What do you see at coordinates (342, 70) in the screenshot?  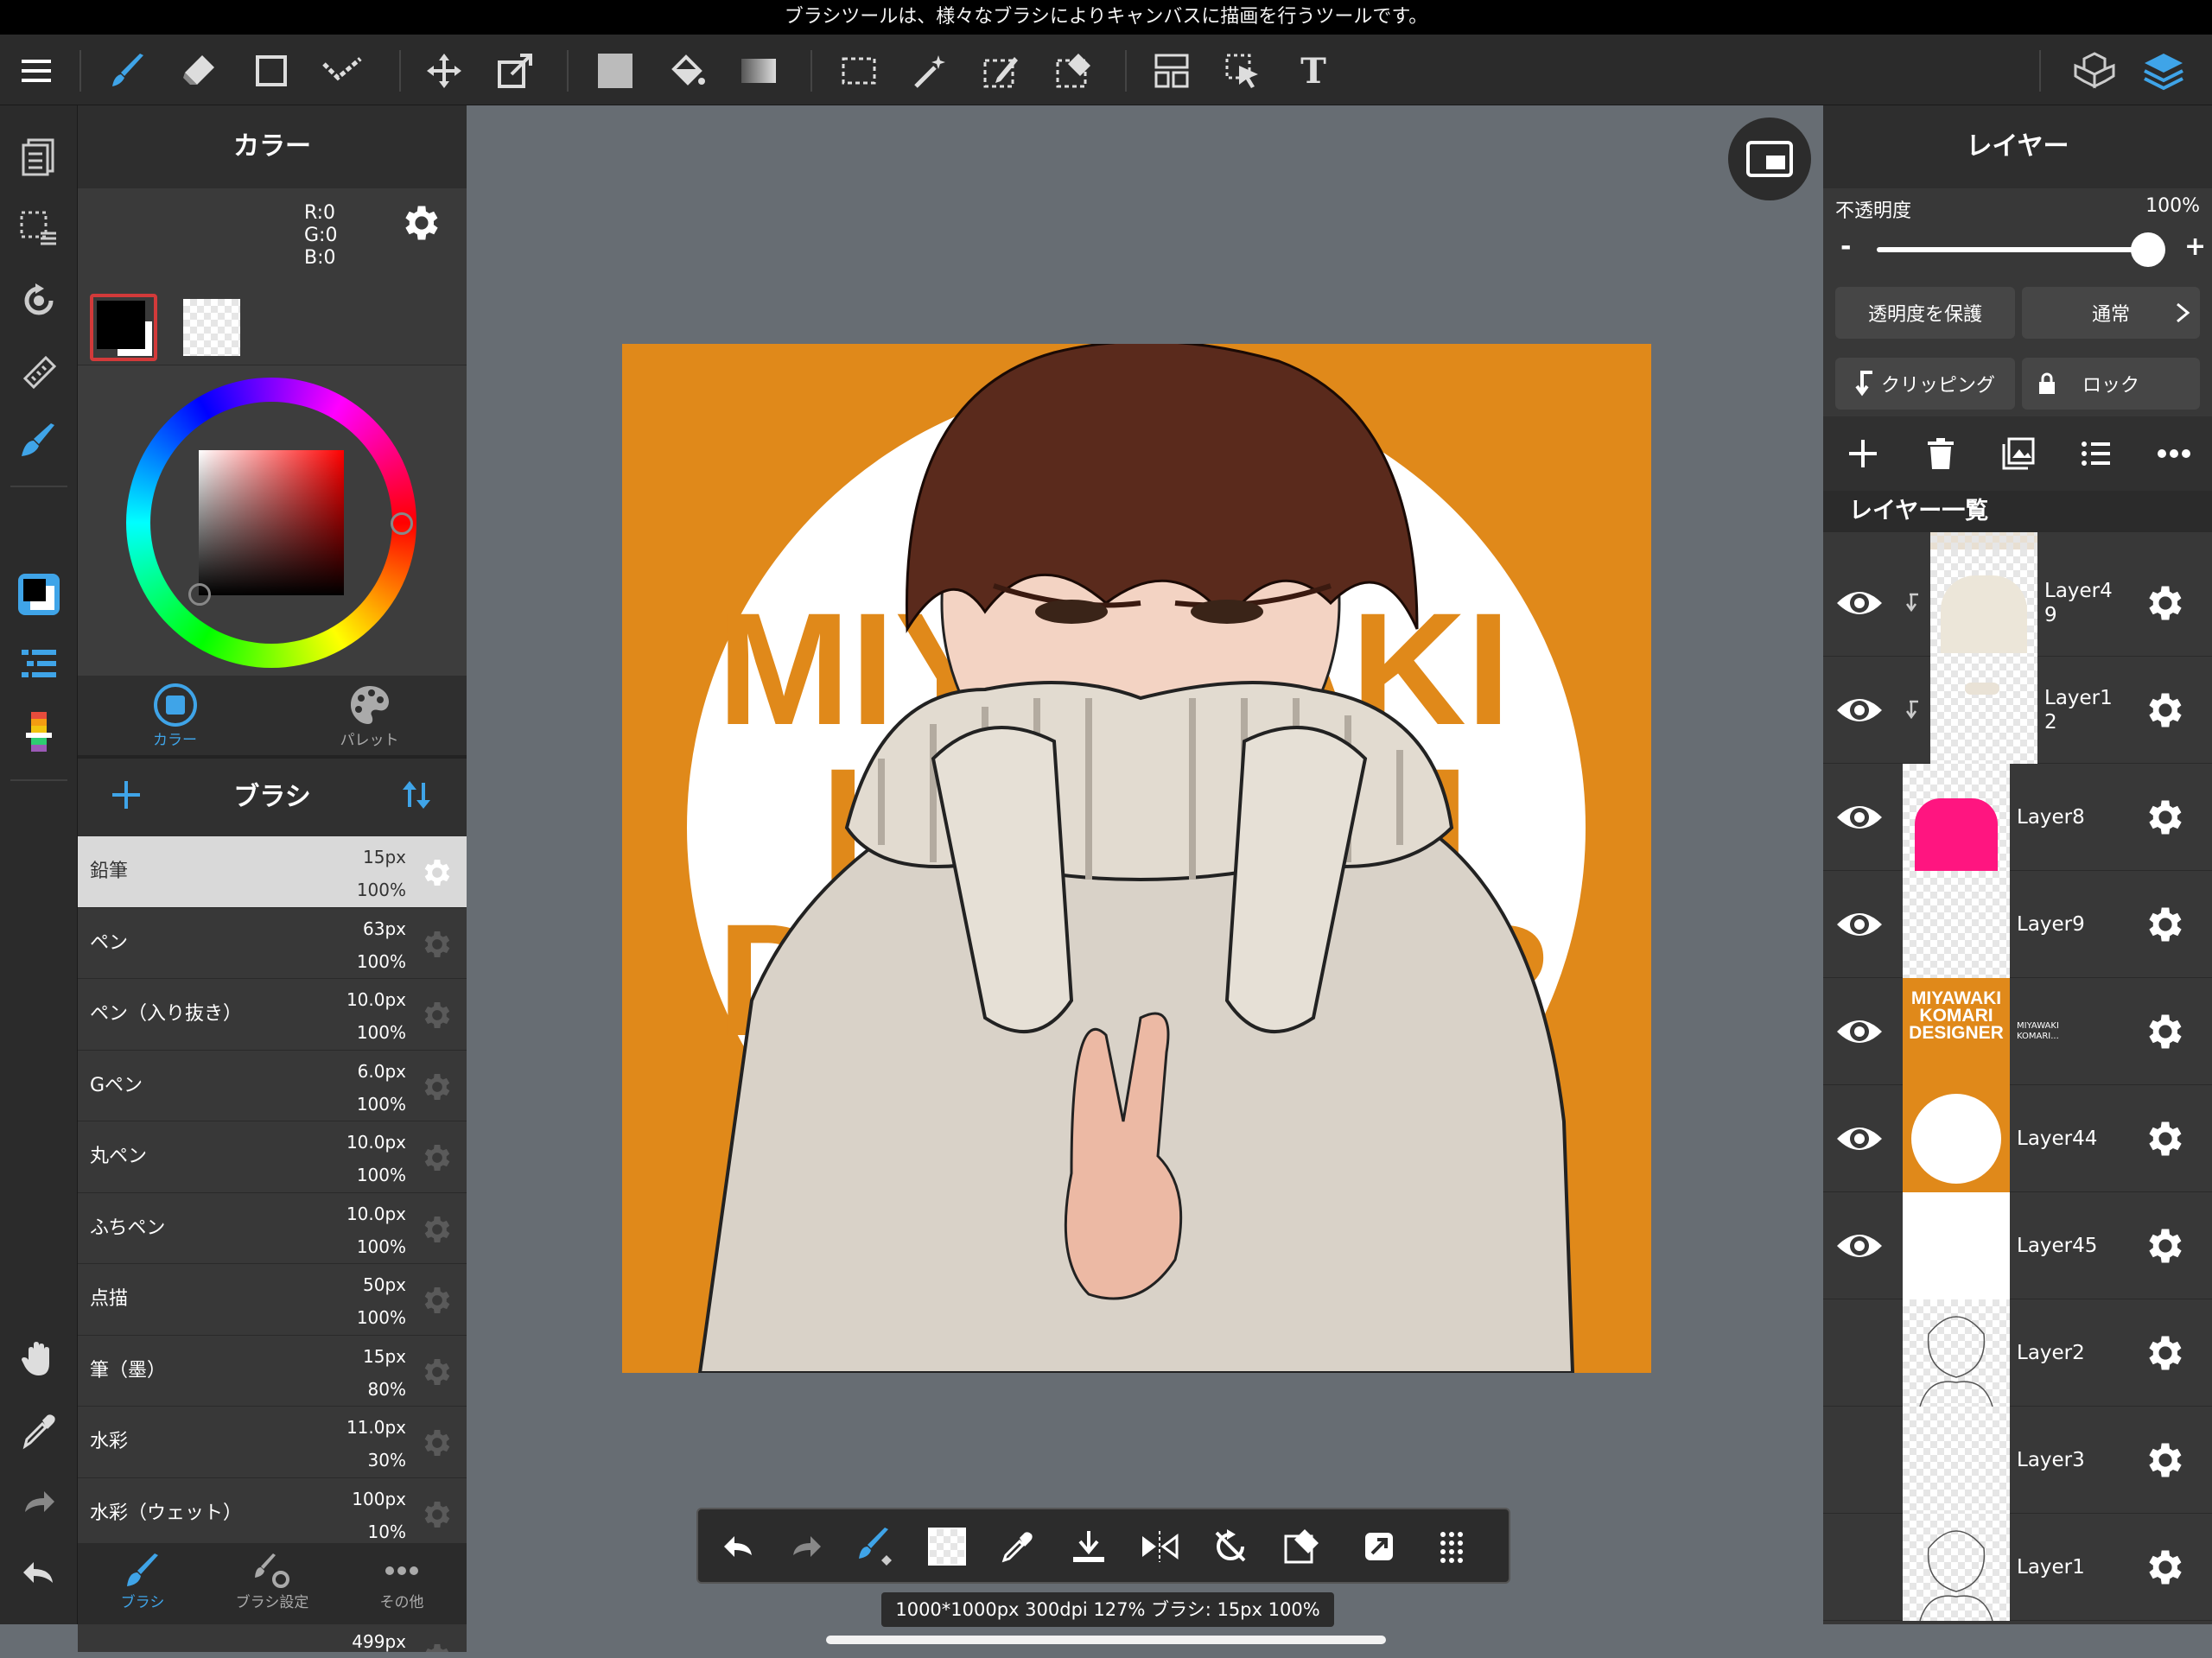 I see `dot-tool-icon` at bounding box center [342, 70].